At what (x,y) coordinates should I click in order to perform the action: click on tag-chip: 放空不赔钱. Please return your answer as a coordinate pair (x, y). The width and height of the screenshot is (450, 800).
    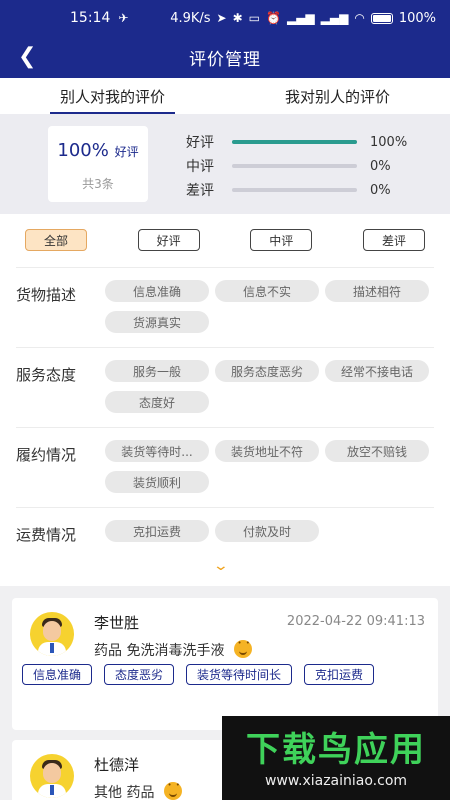
    Looking at the image, I should click on (377, 451).